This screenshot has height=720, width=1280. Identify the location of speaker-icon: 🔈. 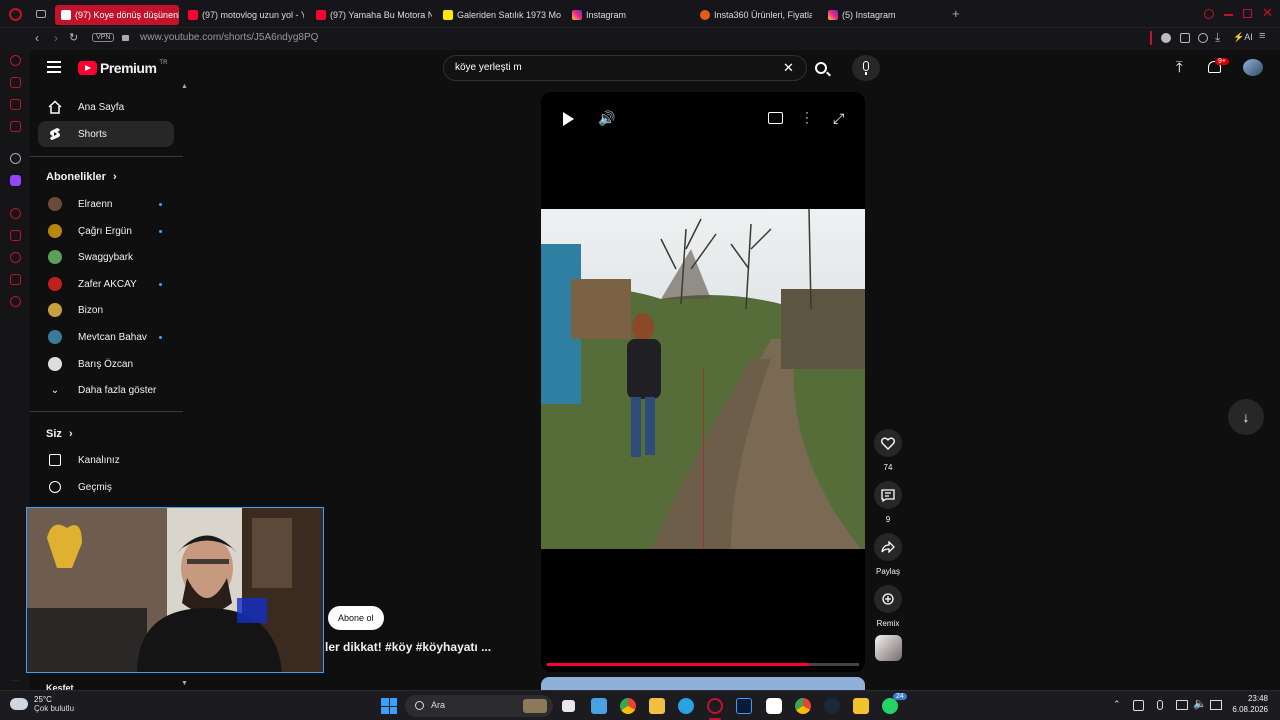
(1200, 703).